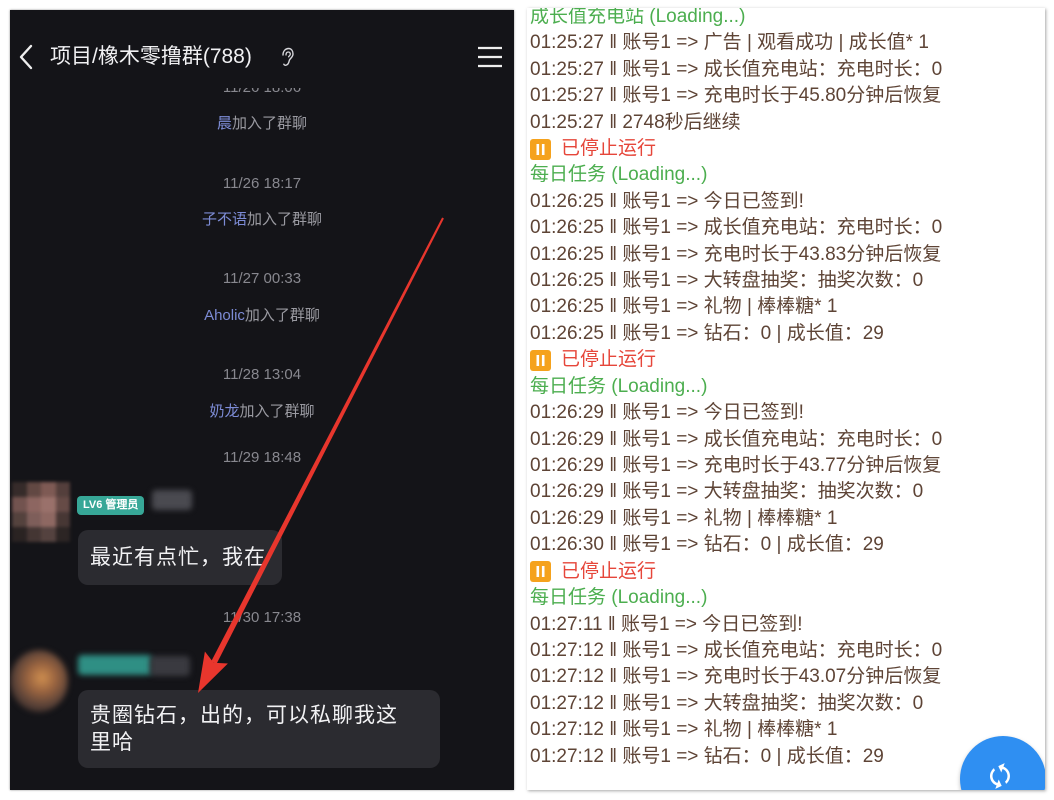 This screenshot has height=800, width=1054. What do you see at coordinates (667, 413) in the screenshot?
I see `log-line: 01:26:29 ‖ 账号1 => 今日已签到!` at bounding box center [667, 413].